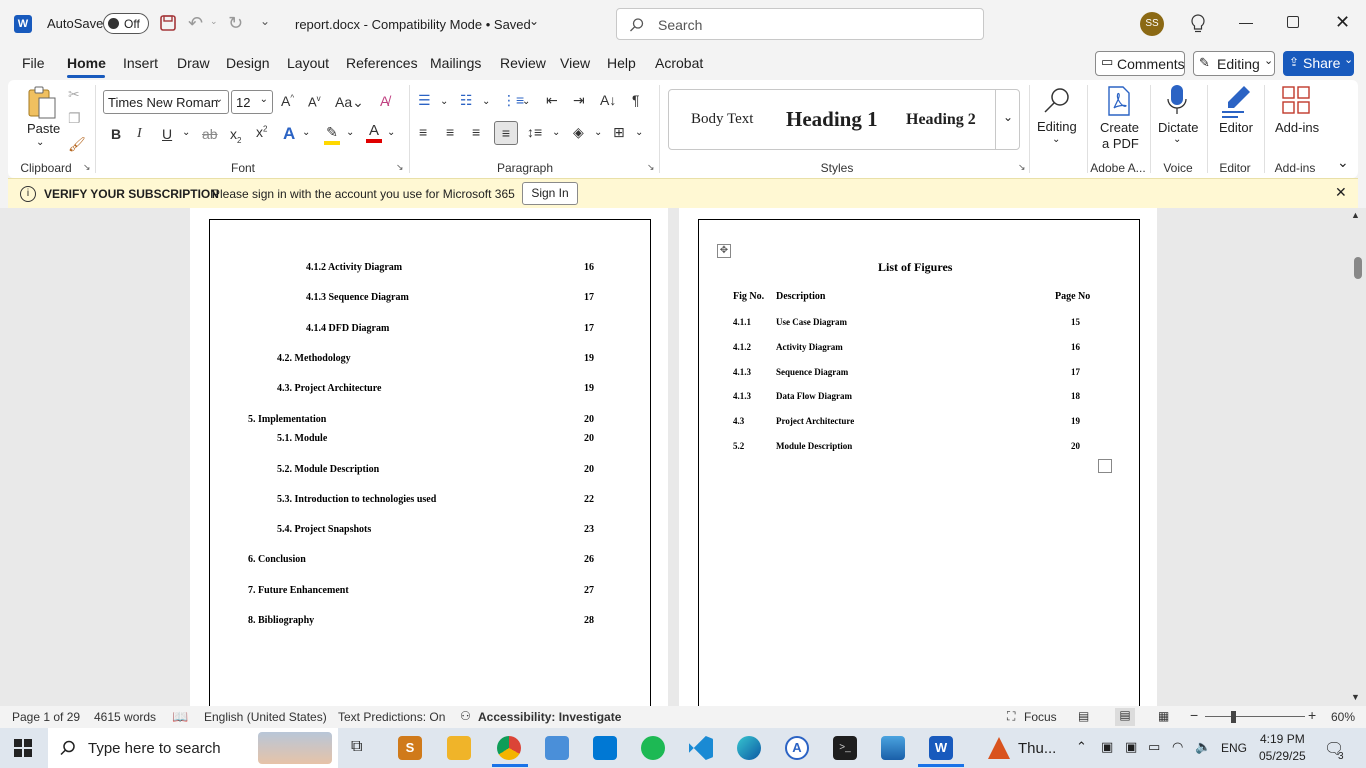 Image resolution: width=1366 pixels, height=768 pixels. Describe the element at coordinates (139, 134) in the screenshot. I see `italic-icon: I` at that location.